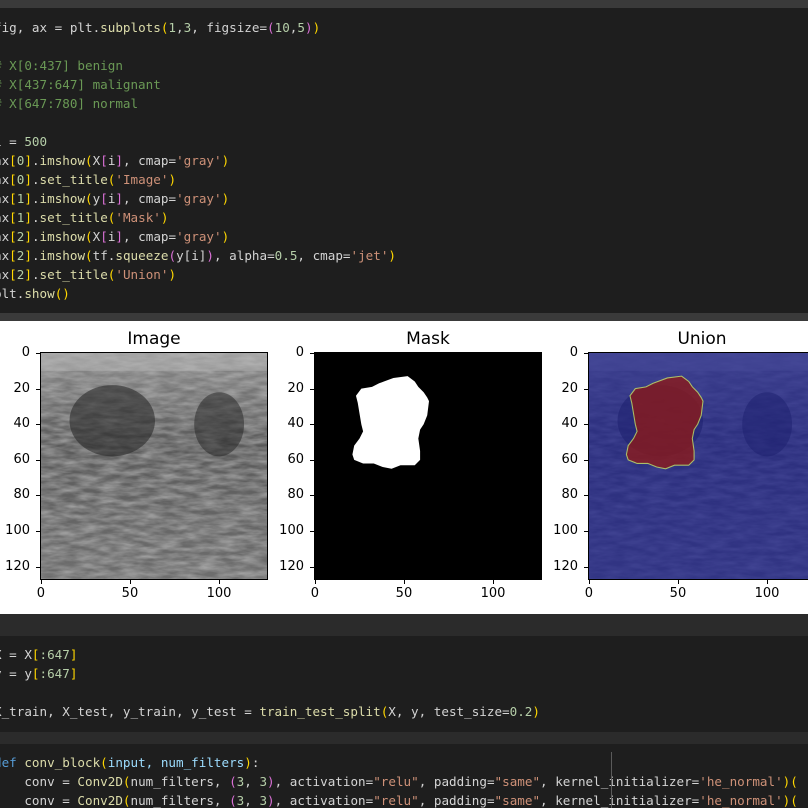  Describe the element at coordinates (180, 27) in the screenshot. I see `code-token: ,` at that location.